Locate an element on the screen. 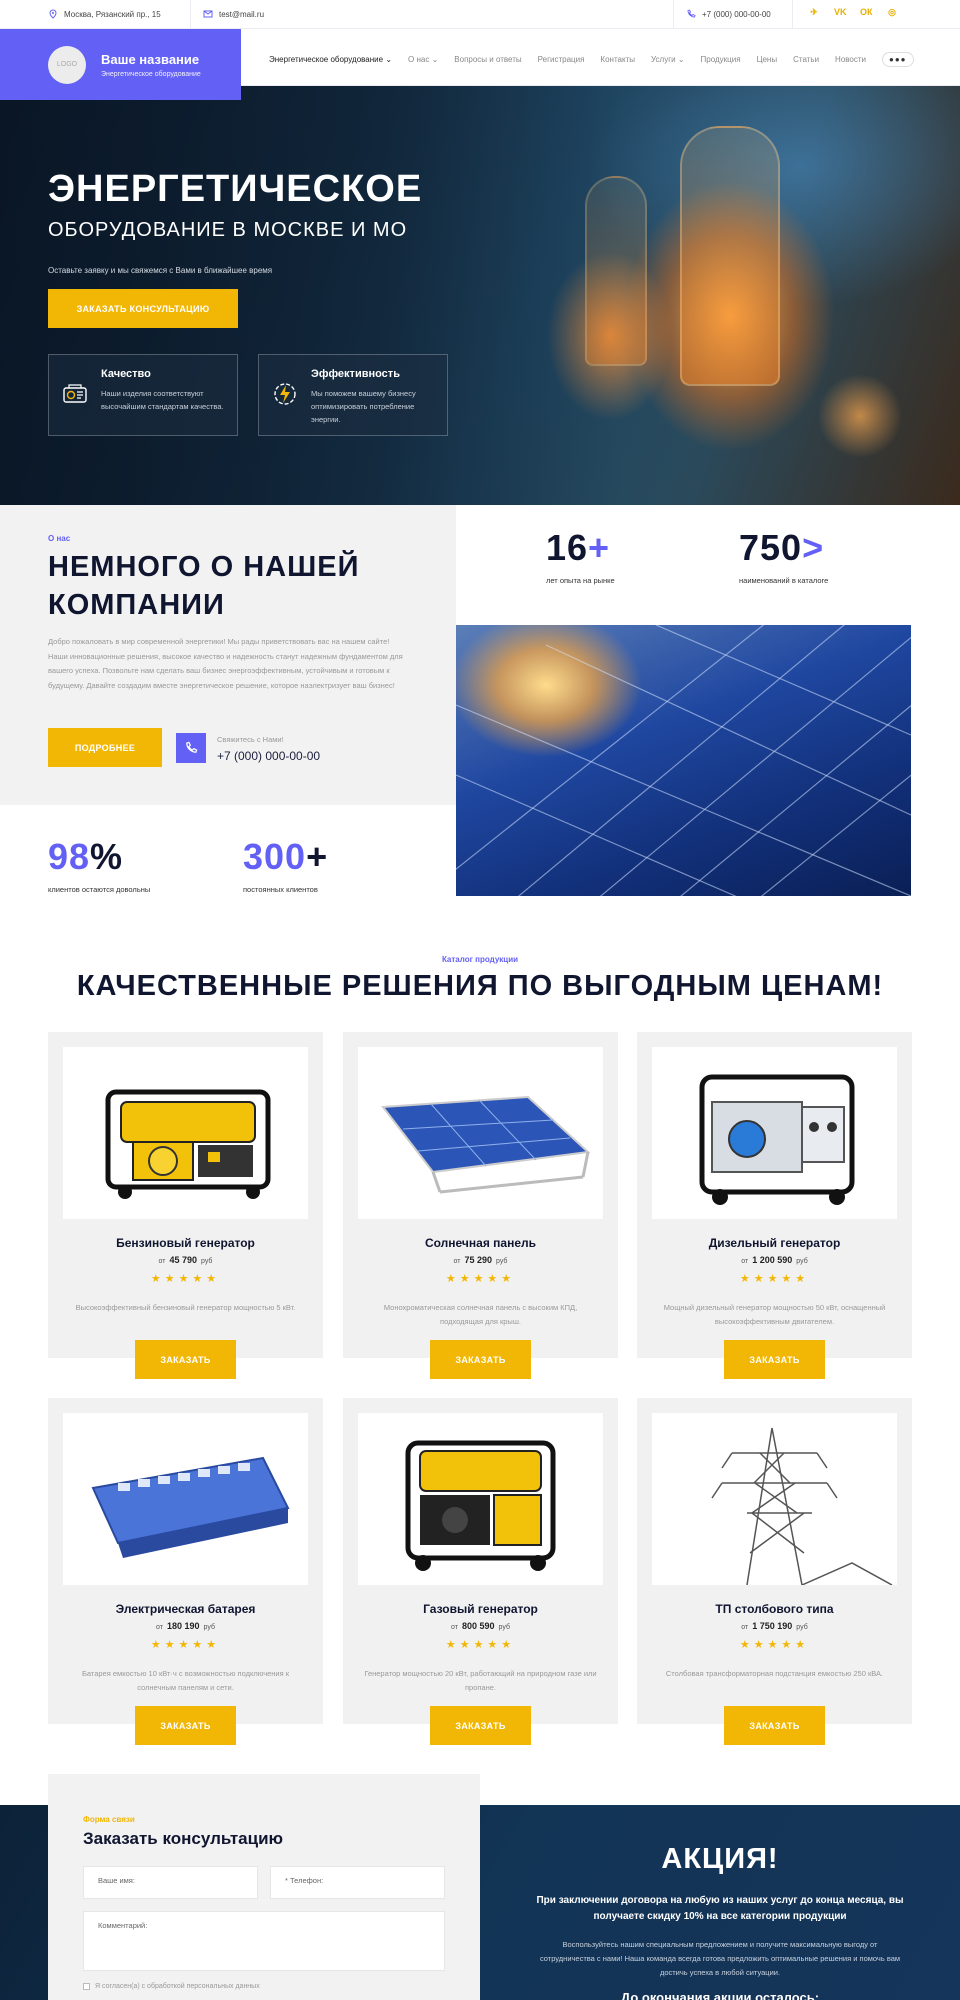 Image resolution: width=960 pixels, height=2000 pixels. feature-title: Эффективность is located at coordinates (355, 374).